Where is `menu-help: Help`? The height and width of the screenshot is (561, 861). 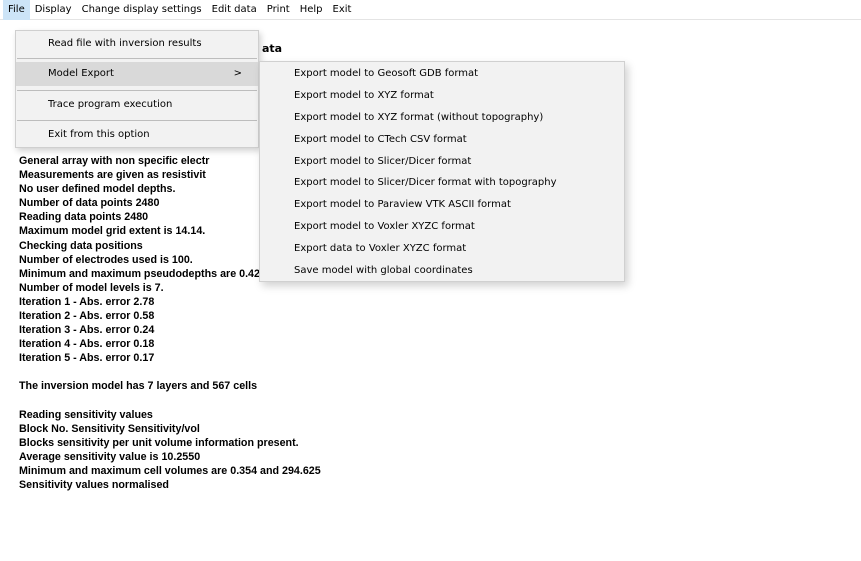
menu-help: Help is located at coordinates (311, 10).